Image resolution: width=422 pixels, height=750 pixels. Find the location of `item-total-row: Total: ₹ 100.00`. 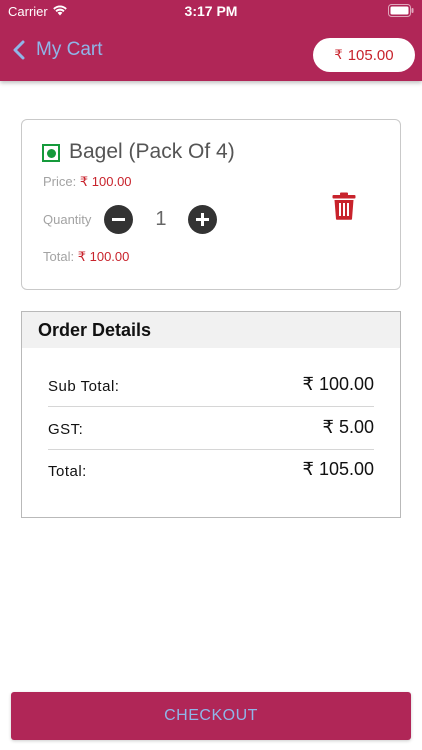

item-total-row: Total: ₹ 100.00 is located at coordinates (86, 257).